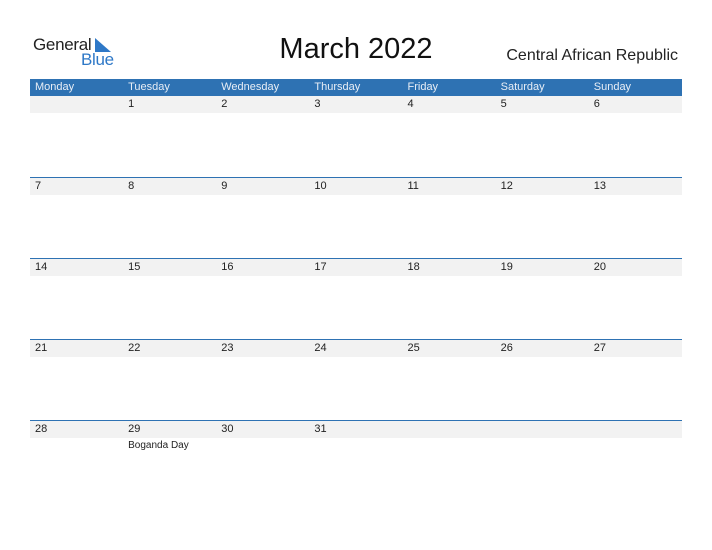 Image resolution: width=712 pixels, height=550 pixels. I want to click on day-number-strip: 1 2 3 4 5 6, so click(356, 104).